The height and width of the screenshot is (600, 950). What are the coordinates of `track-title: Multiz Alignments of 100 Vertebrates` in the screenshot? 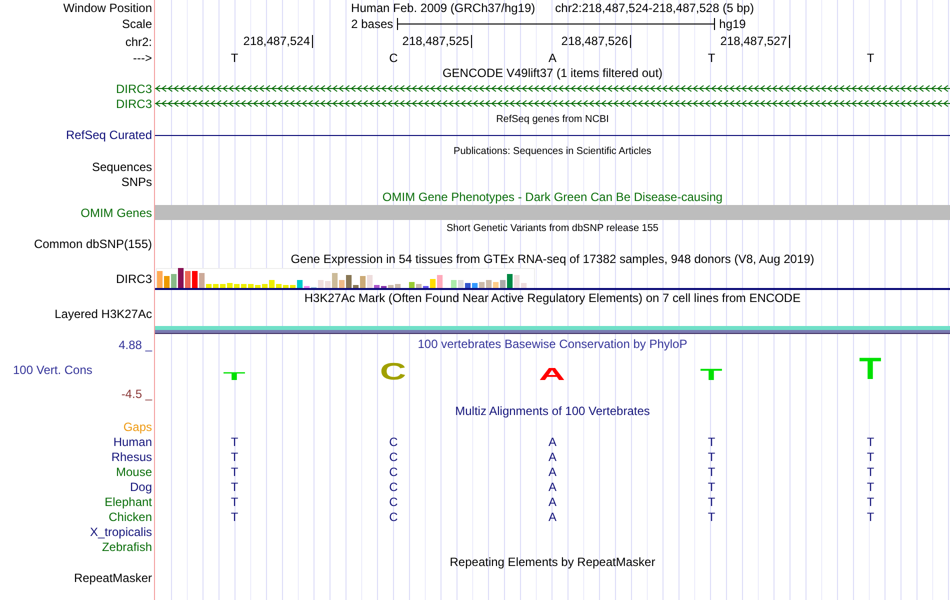 It's located at (552, 411).